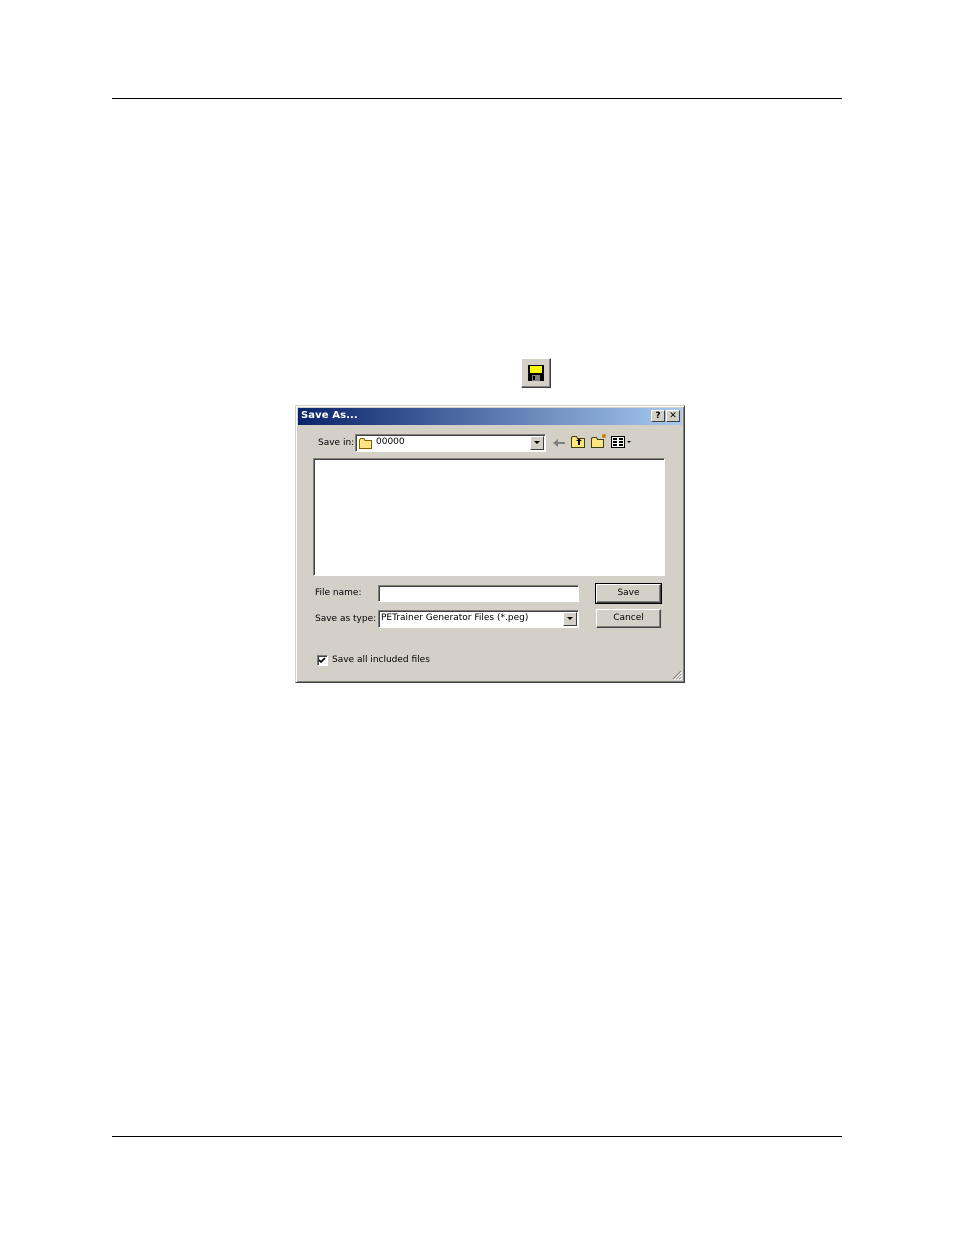 The image size is (954, 1235). What do you see at coordinates (490, 416) in the screenshot?
I see `title-bar: Save As... ? ✕` at bounding box center [490, 416].